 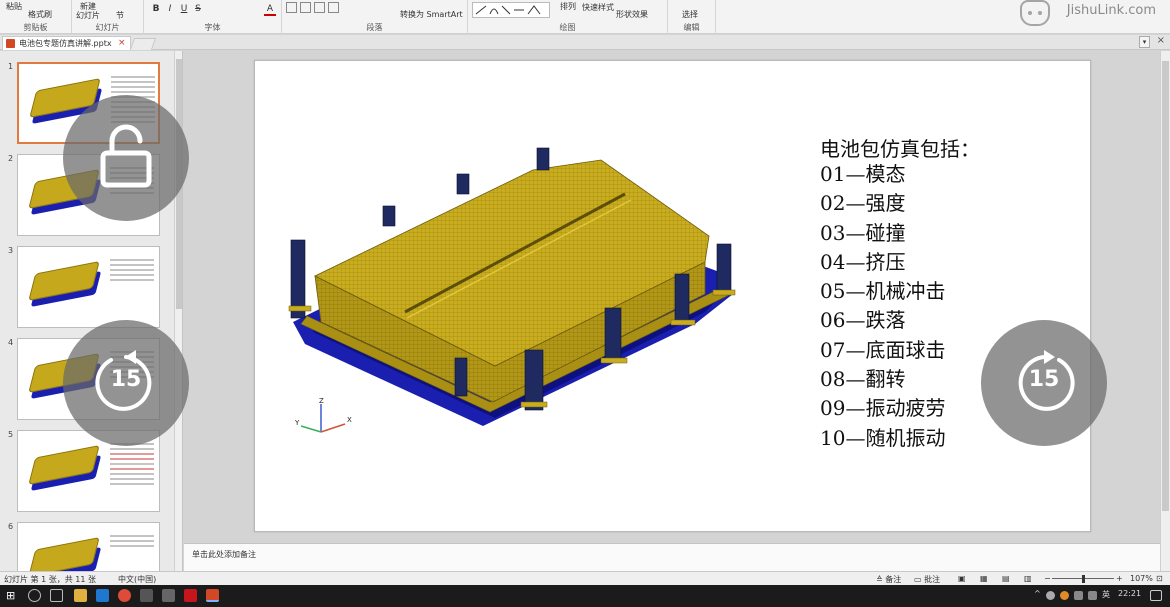 What do you see at coordinates (122, 43) in the screenshot?
I see `document-tab-close-icon: ×` at bounding box center [122, 43].